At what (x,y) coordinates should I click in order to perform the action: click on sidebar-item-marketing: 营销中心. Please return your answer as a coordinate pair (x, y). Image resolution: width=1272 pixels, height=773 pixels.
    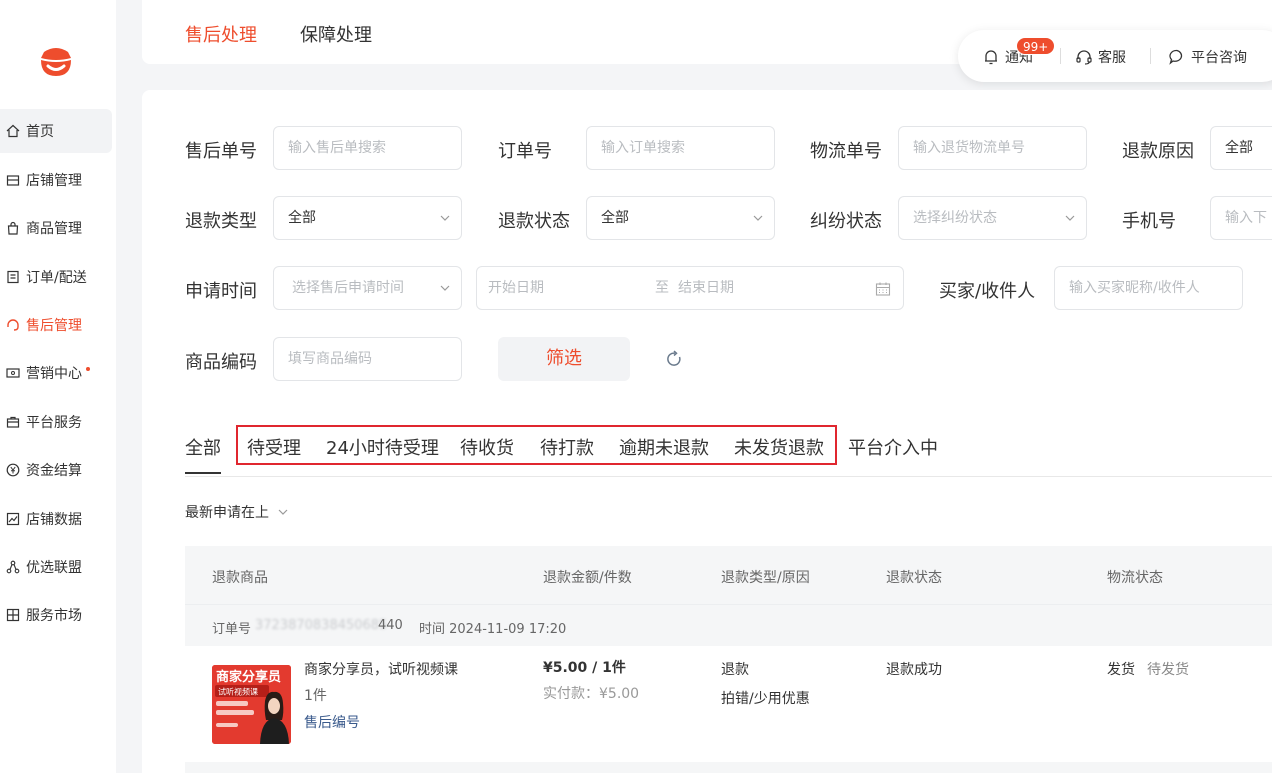
    Looking at the image, I should click on (56, 373).